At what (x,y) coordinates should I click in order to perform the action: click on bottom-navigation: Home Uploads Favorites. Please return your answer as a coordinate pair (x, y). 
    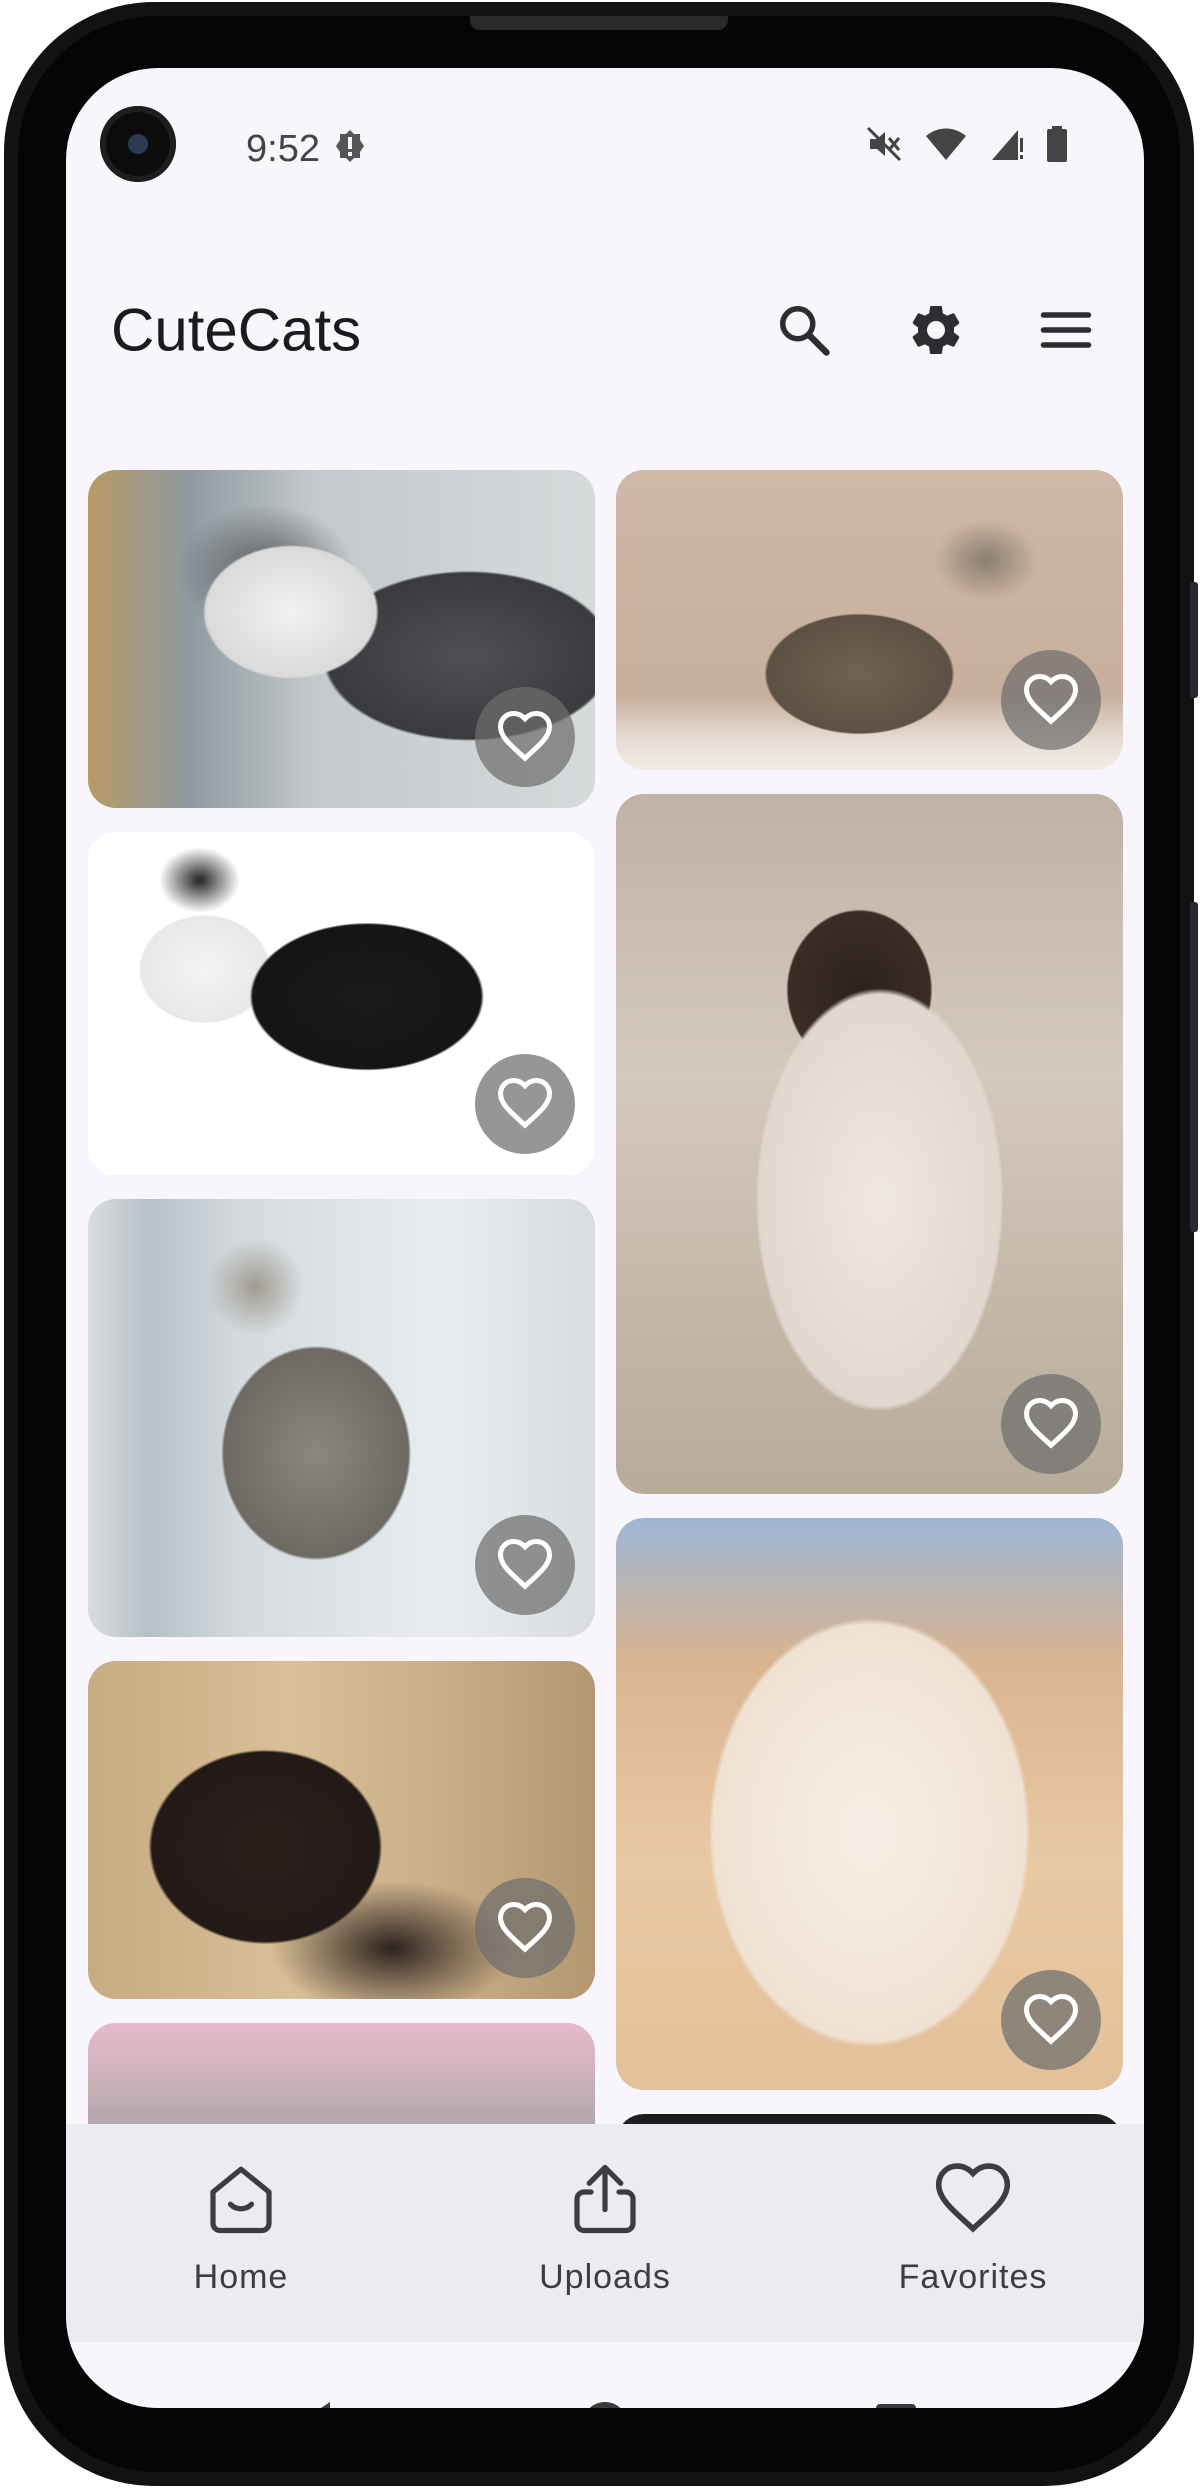
    Looking at the image, I should click on (605, 2233).